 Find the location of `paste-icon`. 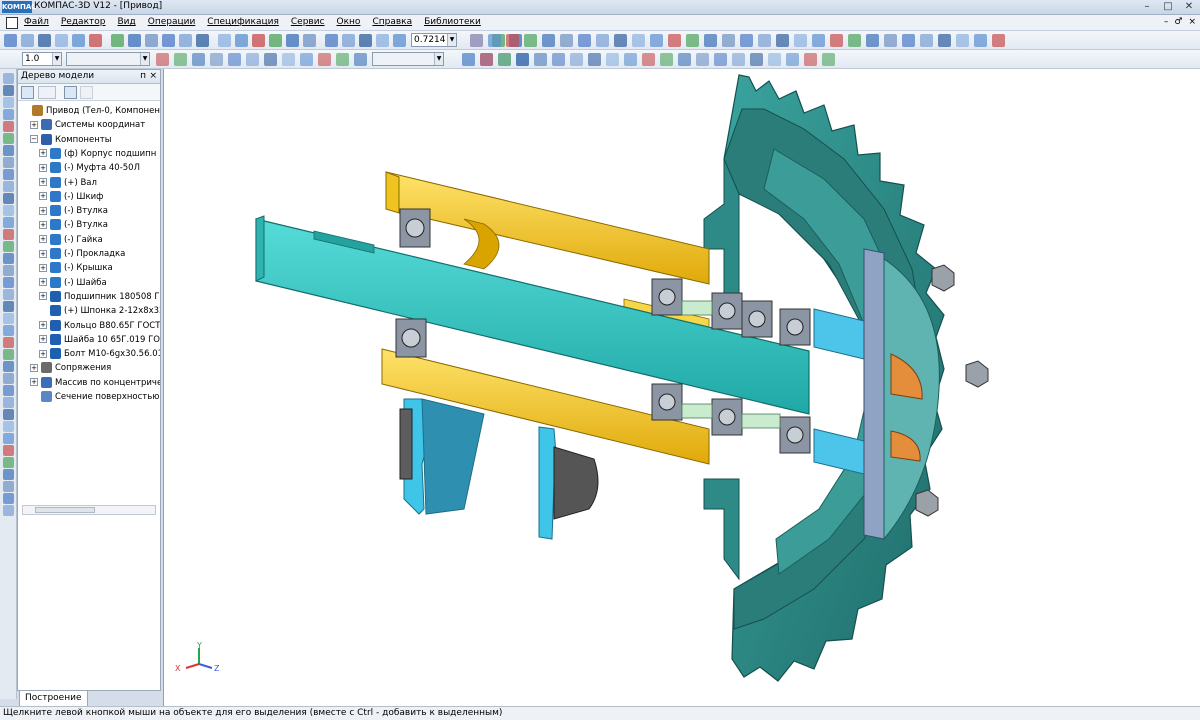

paste-icon is located at coordinates (151, 40).